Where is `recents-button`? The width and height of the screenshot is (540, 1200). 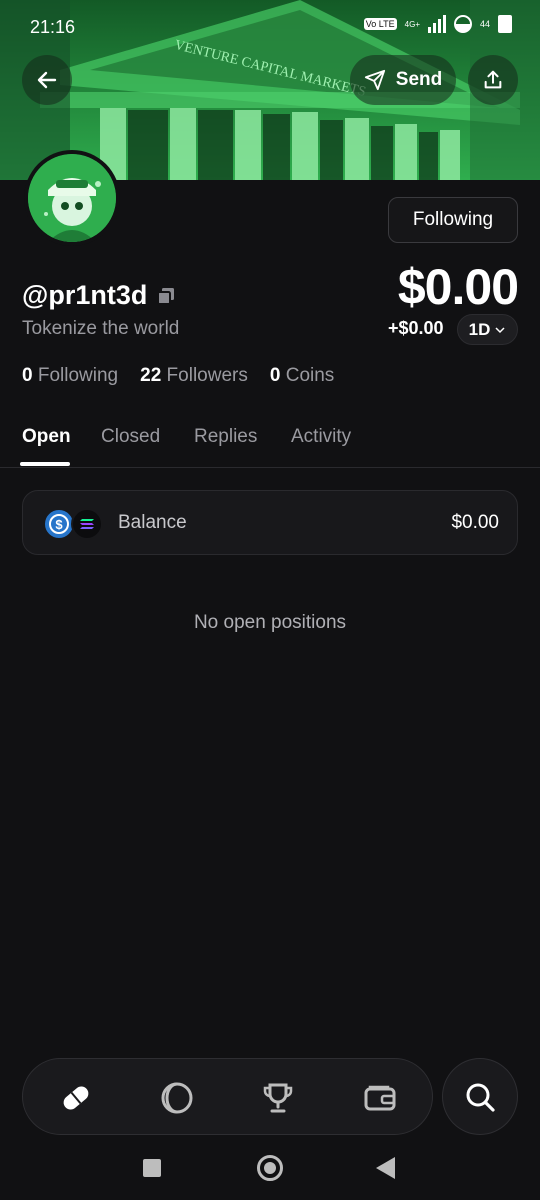 recents-button is located at coordinates (152, 1168).